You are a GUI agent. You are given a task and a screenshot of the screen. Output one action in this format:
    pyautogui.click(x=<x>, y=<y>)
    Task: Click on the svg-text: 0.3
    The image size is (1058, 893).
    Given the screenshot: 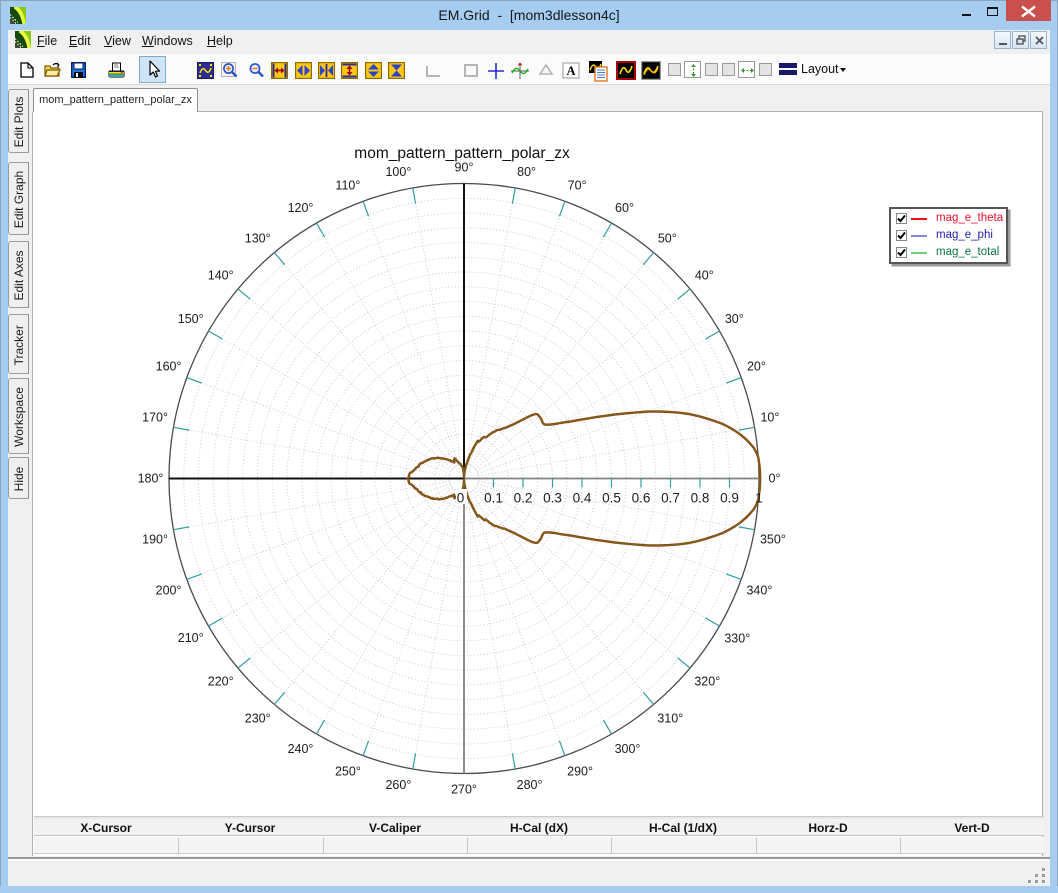 What is the action you would take?
    pyautogui.click(x=552, y=498)
    